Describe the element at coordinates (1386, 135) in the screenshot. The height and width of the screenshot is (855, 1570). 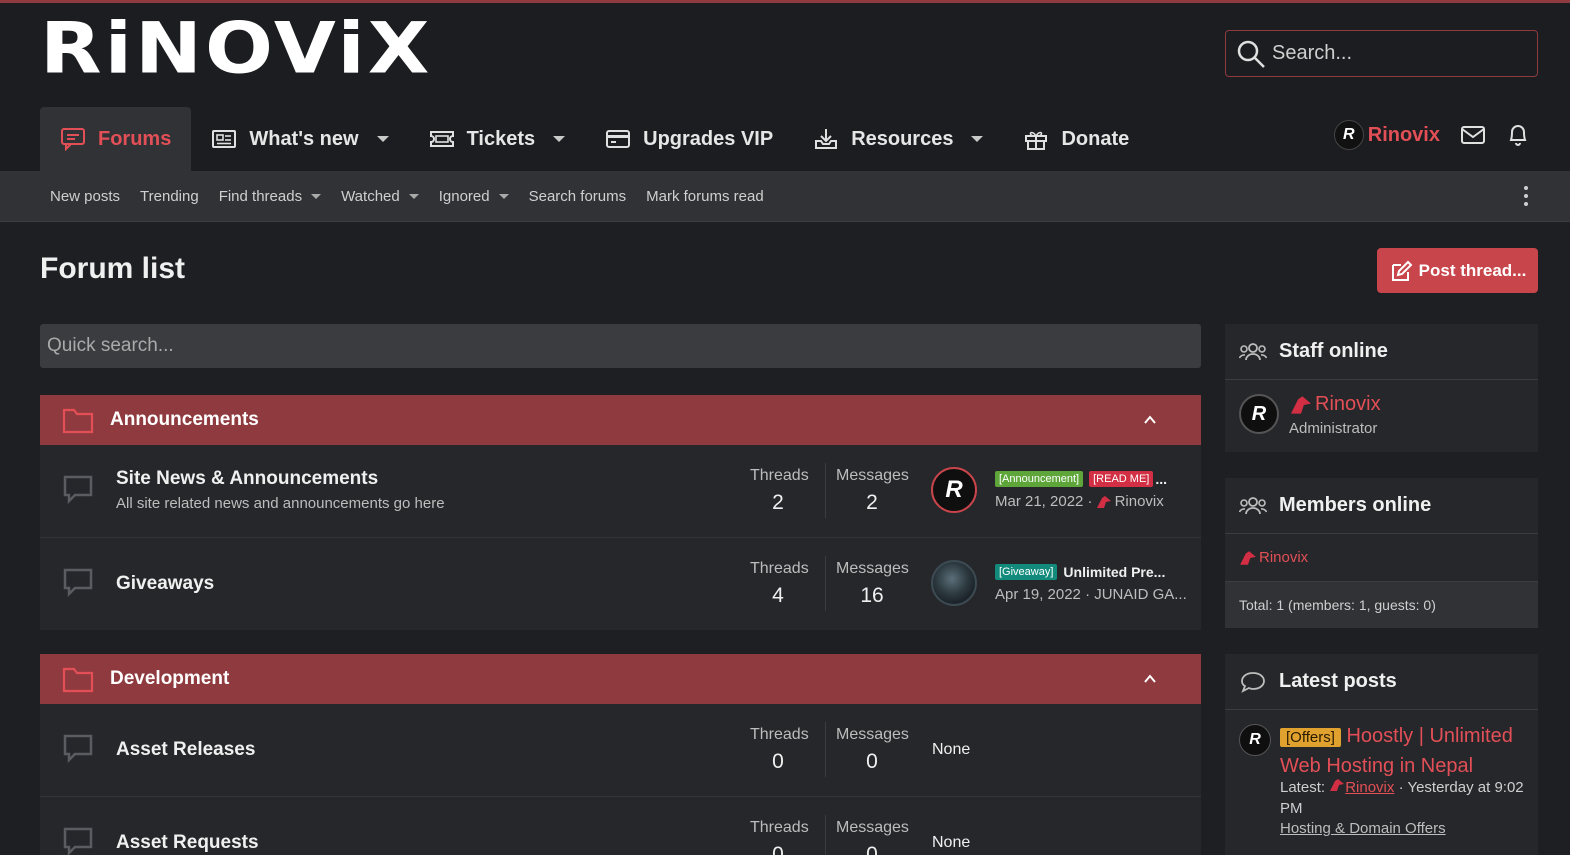
I see `account-menu: R Rinovix` at that location.